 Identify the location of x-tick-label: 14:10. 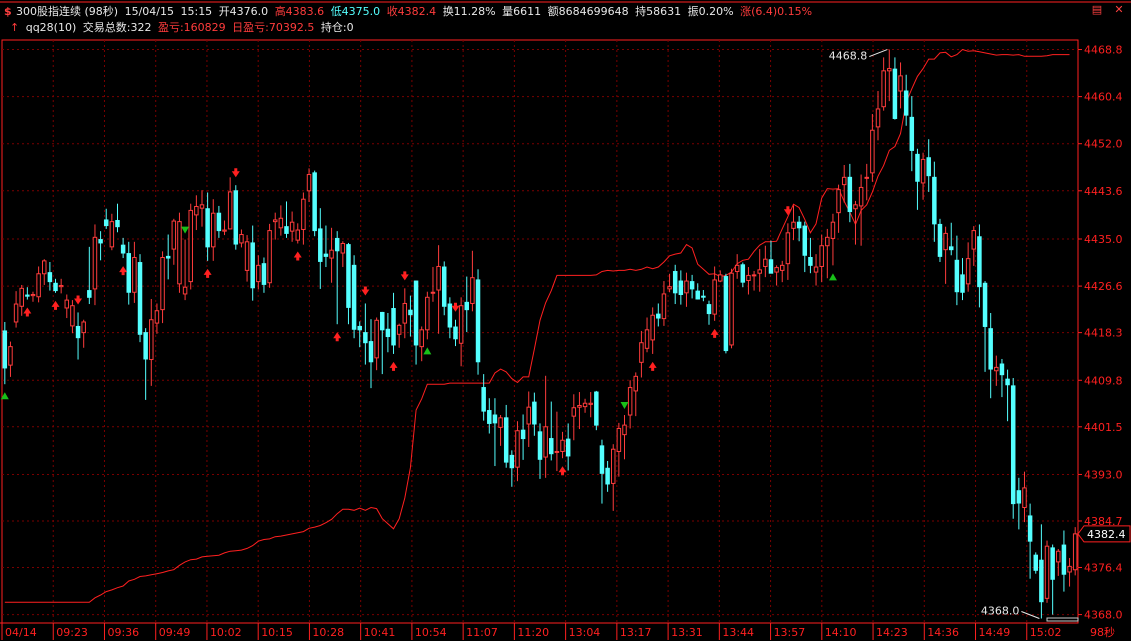
(841, 632).